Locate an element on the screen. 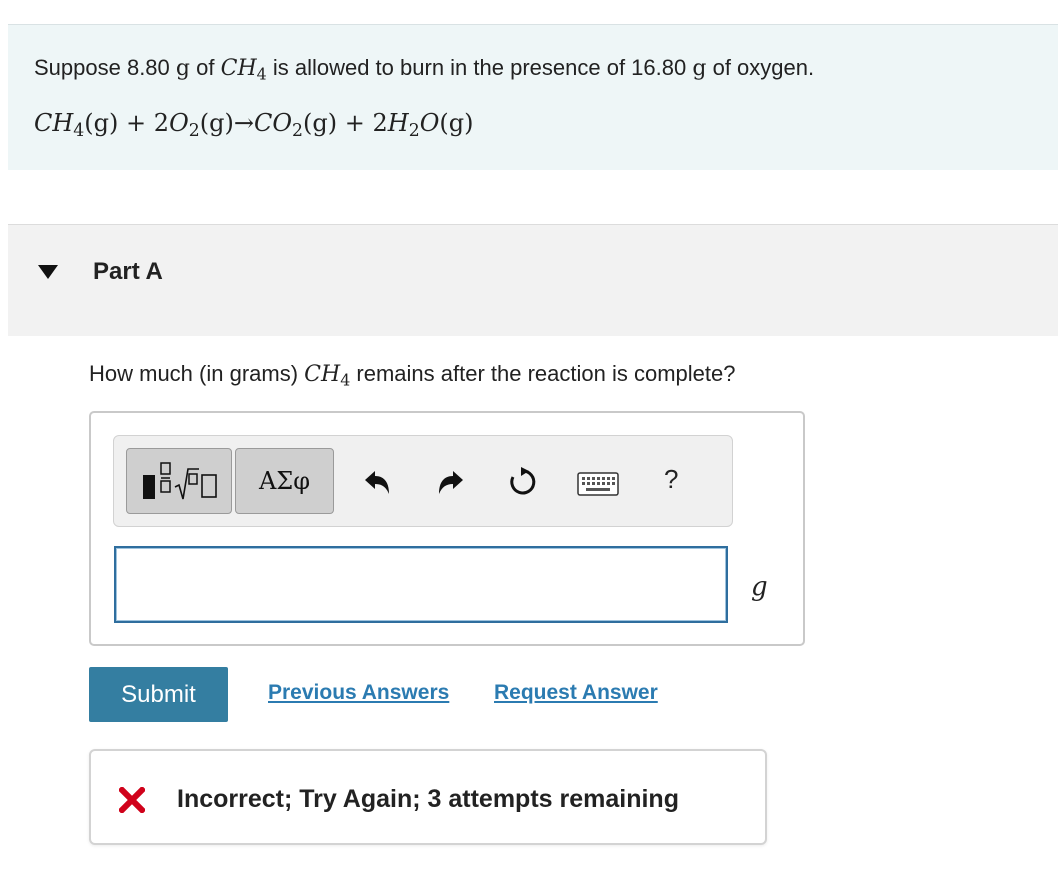  answer-input is located at coordinates (421, 584).